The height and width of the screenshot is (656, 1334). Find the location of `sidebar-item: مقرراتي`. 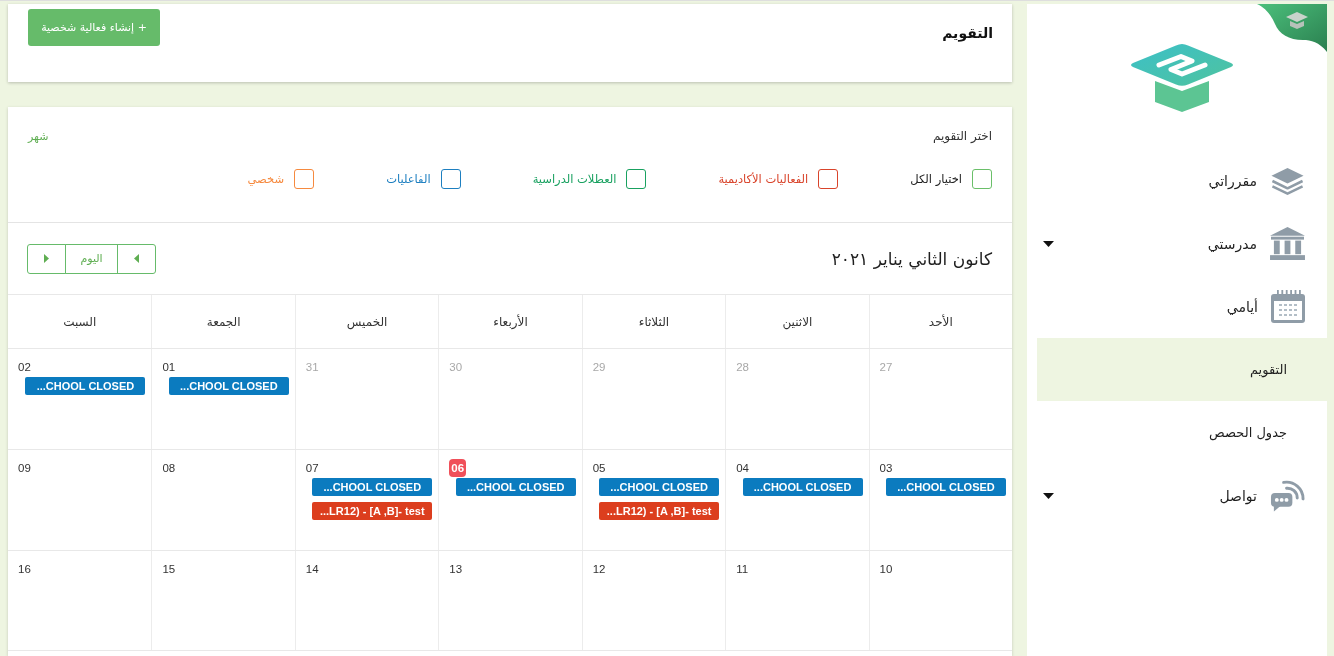

sidebar-item: مقرراتي is located at coordinates (1182, 180).